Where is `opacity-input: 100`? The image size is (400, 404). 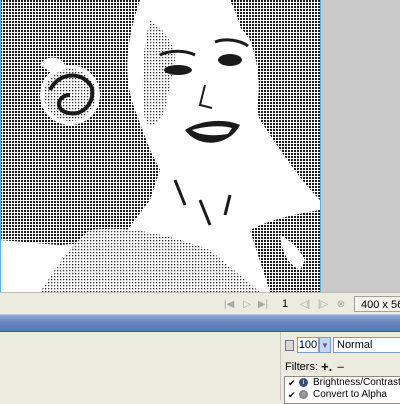
opacity-input: 100 is located at coordinates (308, 345).